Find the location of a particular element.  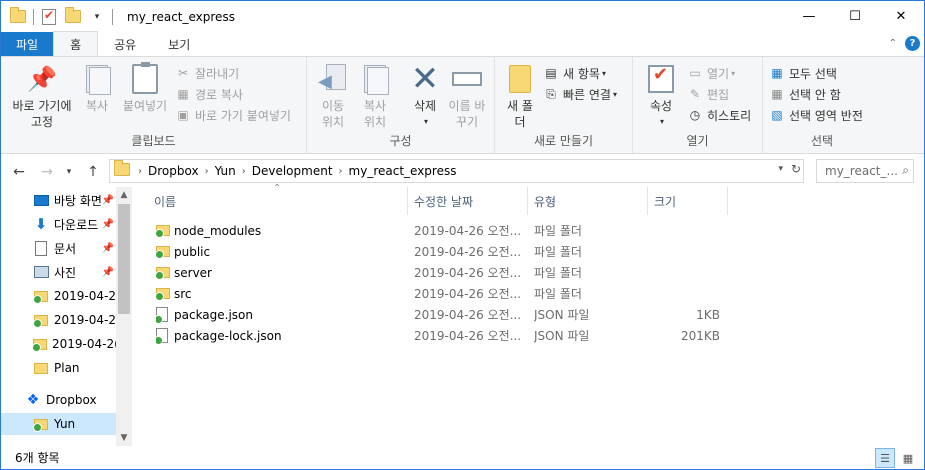

open-button: ▭ 열기 ▾ is located at coordinates (711, 73).